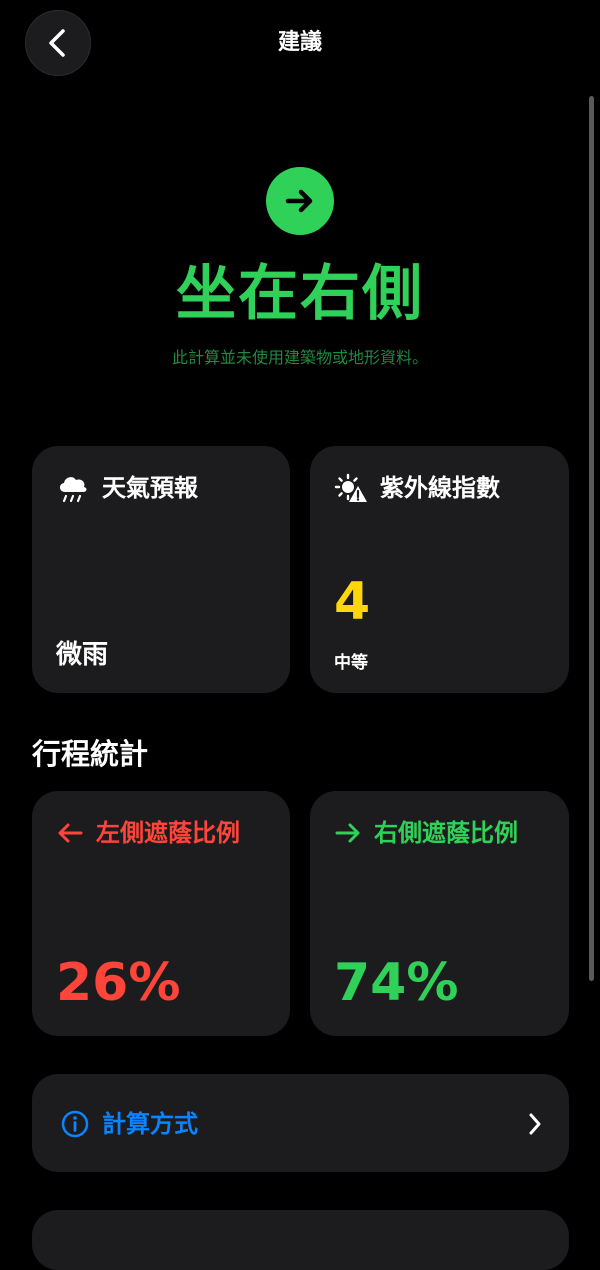  What do you see at coordinates (161, 569) in the screenshot?
I see `weather-card: 天氣預報 微雨` at bounding box center [161, 569].